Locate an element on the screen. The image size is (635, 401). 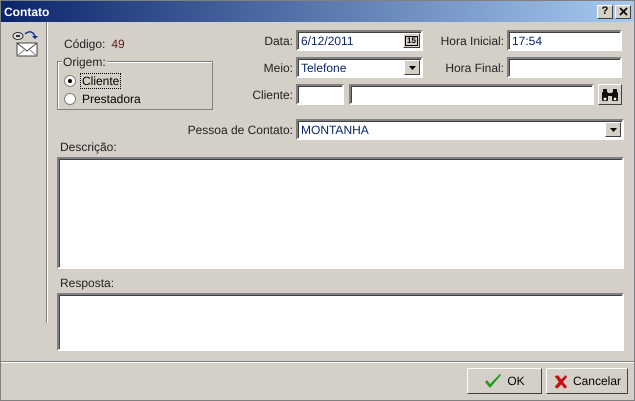
mail-icon is located at coordinates (26, 44).